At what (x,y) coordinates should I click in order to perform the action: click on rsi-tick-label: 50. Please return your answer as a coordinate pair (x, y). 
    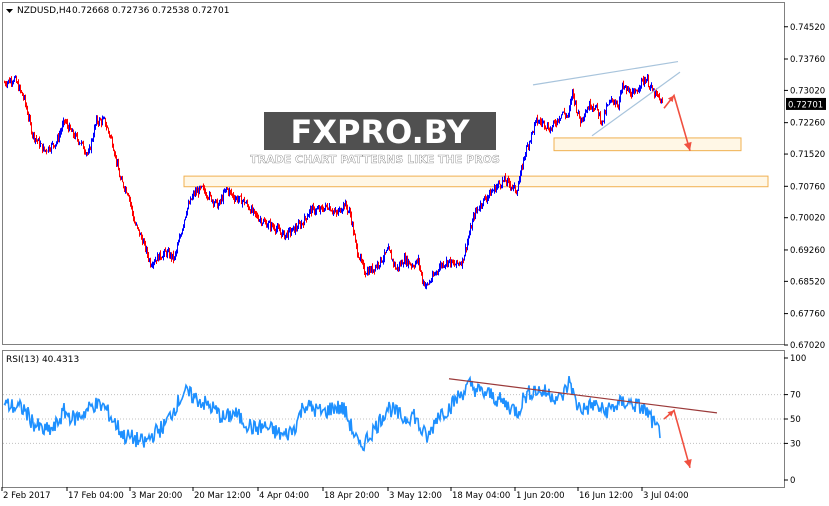
    Looking at the image, I should click on (795, 420).